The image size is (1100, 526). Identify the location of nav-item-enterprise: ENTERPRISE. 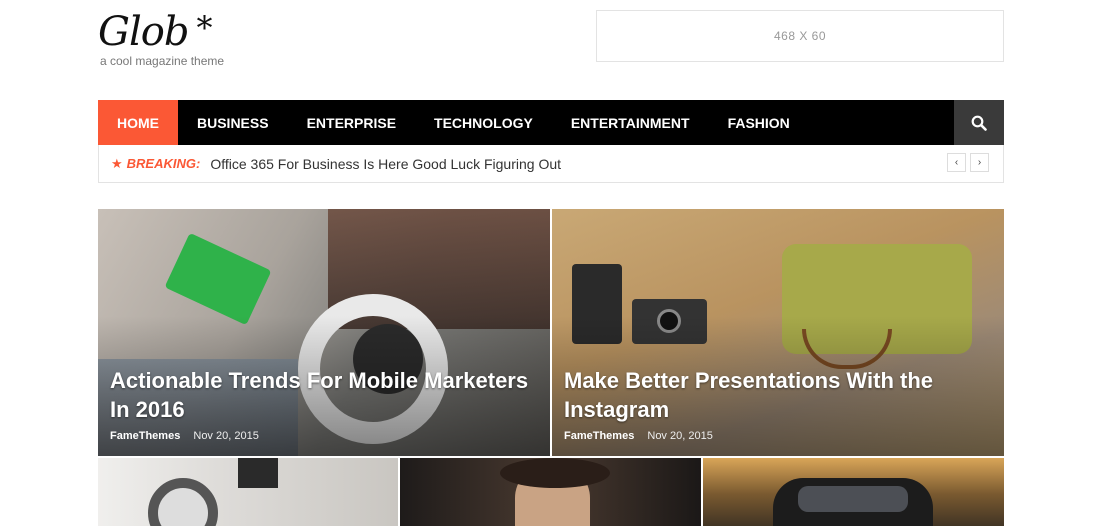
(351, 122).